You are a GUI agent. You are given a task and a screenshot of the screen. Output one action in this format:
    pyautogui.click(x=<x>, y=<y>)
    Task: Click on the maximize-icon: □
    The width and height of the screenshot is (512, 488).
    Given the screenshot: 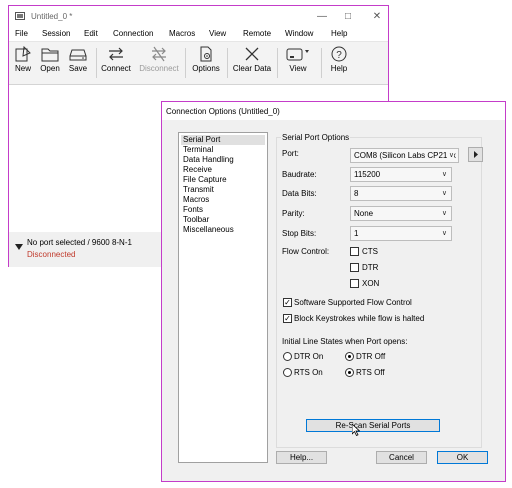 What is the action you would take?
    pyautogui.click(x=348, y=17)
    